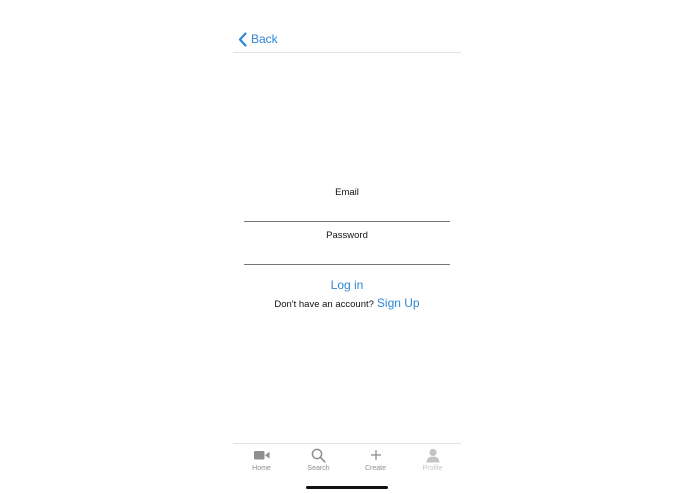  I want to click on signup-row: Don't have an account? Sign Up, so click(347, 303).